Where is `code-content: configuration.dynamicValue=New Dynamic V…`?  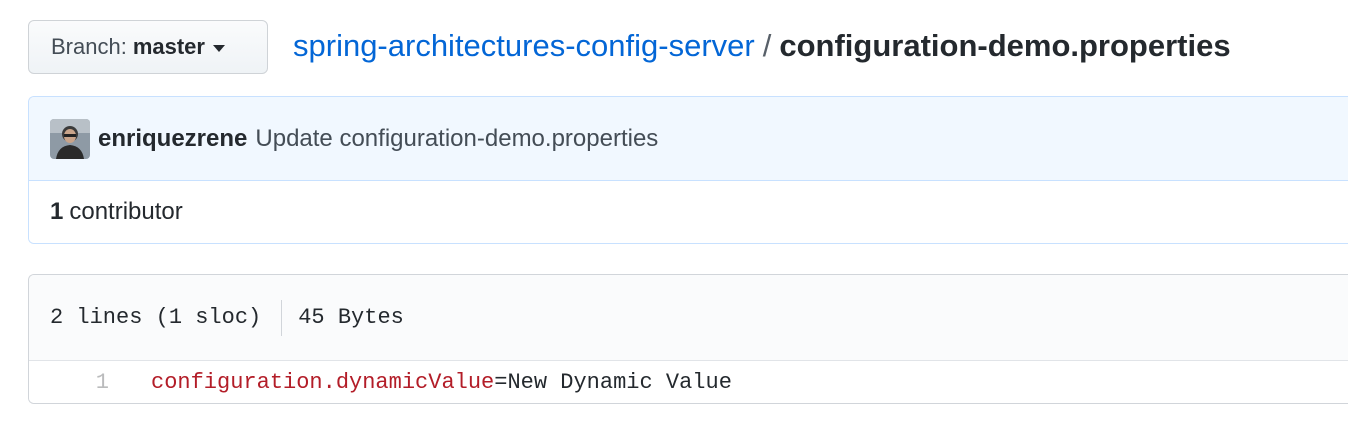
code-content: configuration.dynamicValue=New Dynamic V… is located at coordinates (420, 382).